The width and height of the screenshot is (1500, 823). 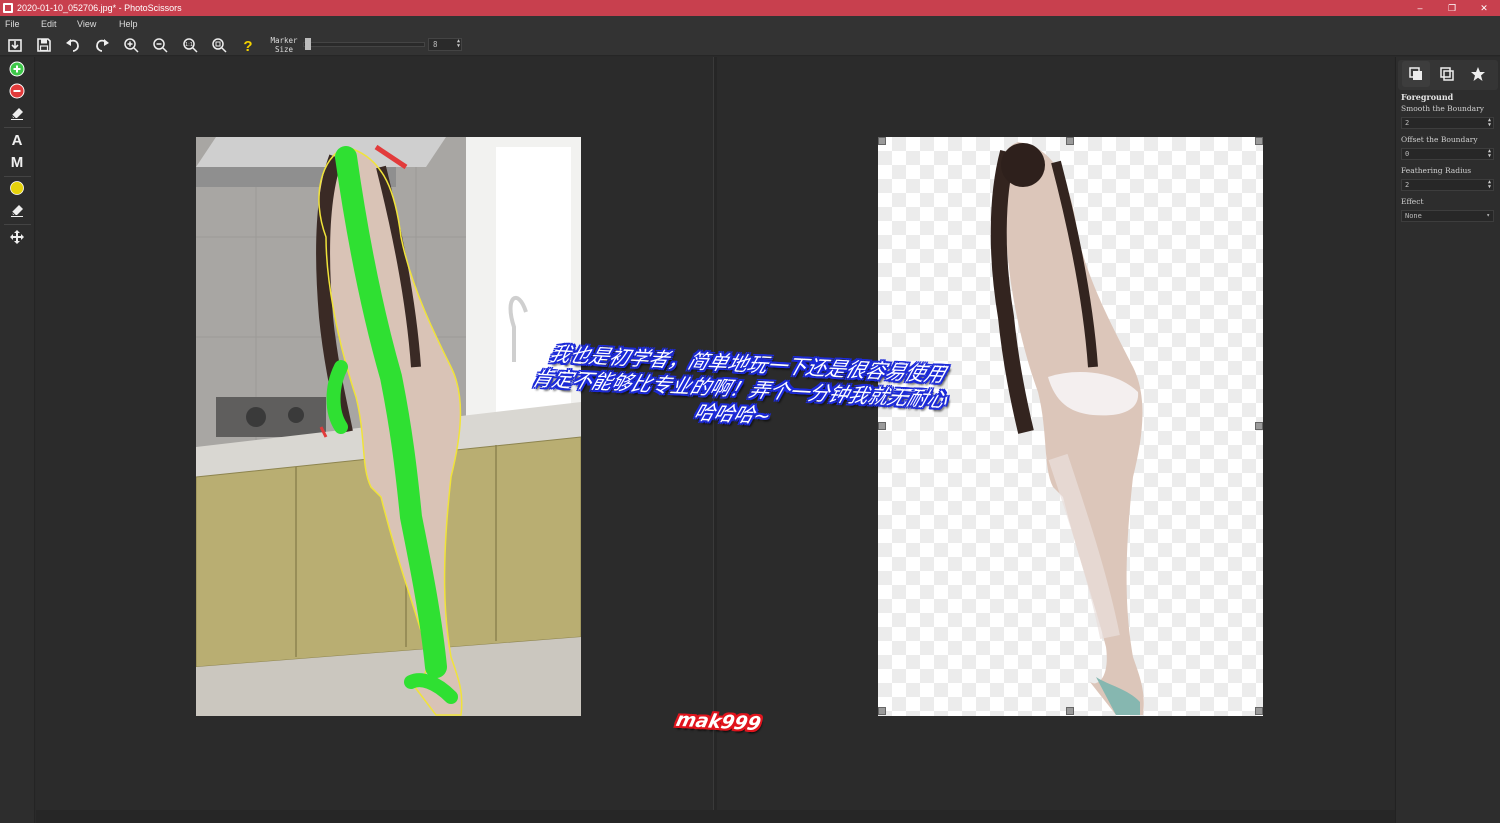 I want to click on open-button, so click(x=15, y=45).